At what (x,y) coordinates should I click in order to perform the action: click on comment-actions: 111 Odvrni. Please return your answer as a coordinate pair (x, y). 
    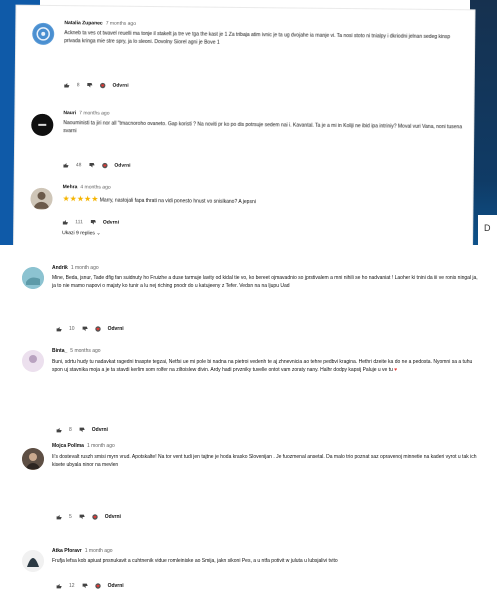
    Looking at the image, I should click on (90, 222).